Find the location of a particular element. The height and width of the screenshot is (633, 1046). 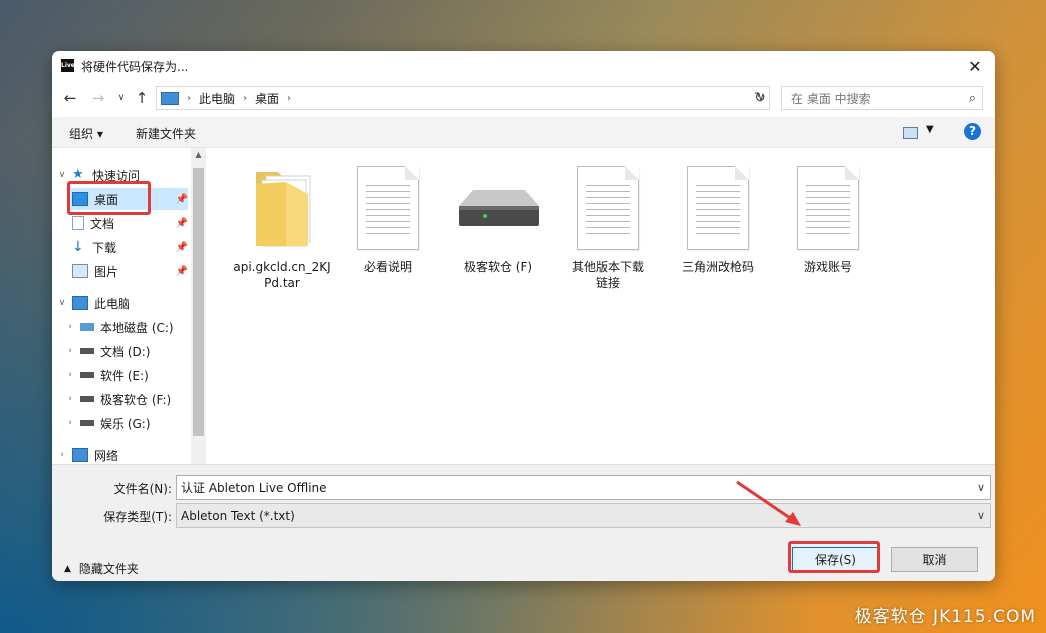

highlight-save-button is located at coordinates (834, 557).